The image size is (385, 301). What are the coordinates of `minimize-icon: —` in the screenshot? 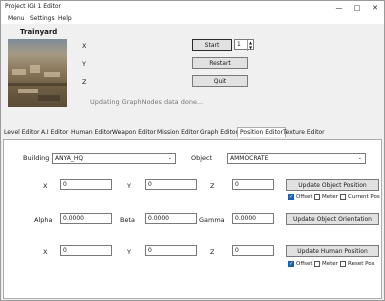 It's located at (339, 7).